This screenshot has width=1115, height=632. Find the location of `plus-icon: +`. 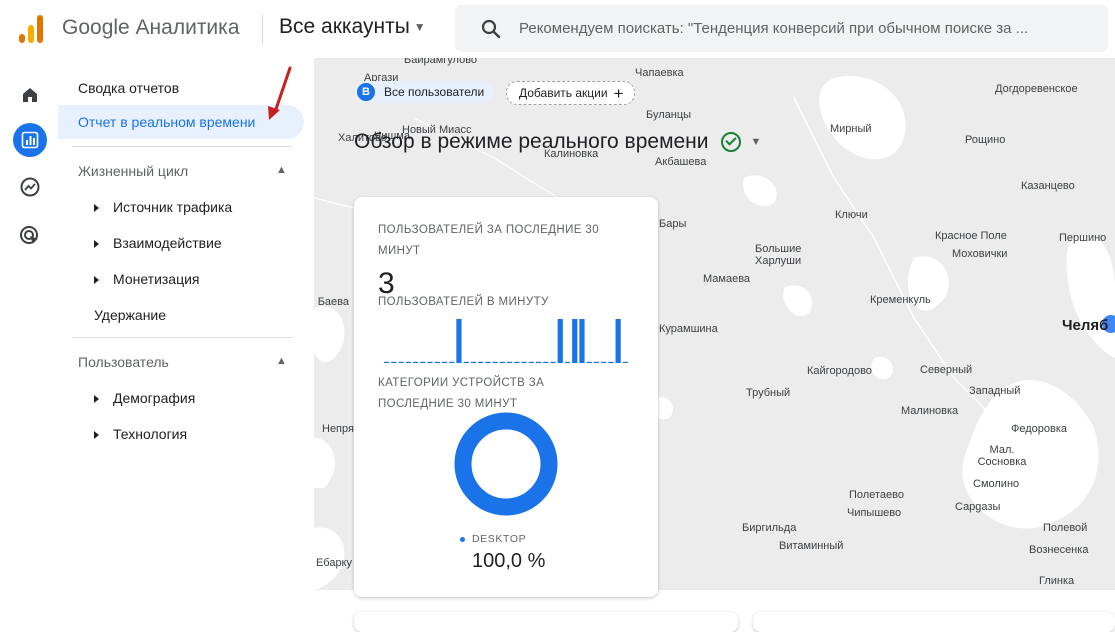

plus-icon: + is located at coordinates (618, 93).